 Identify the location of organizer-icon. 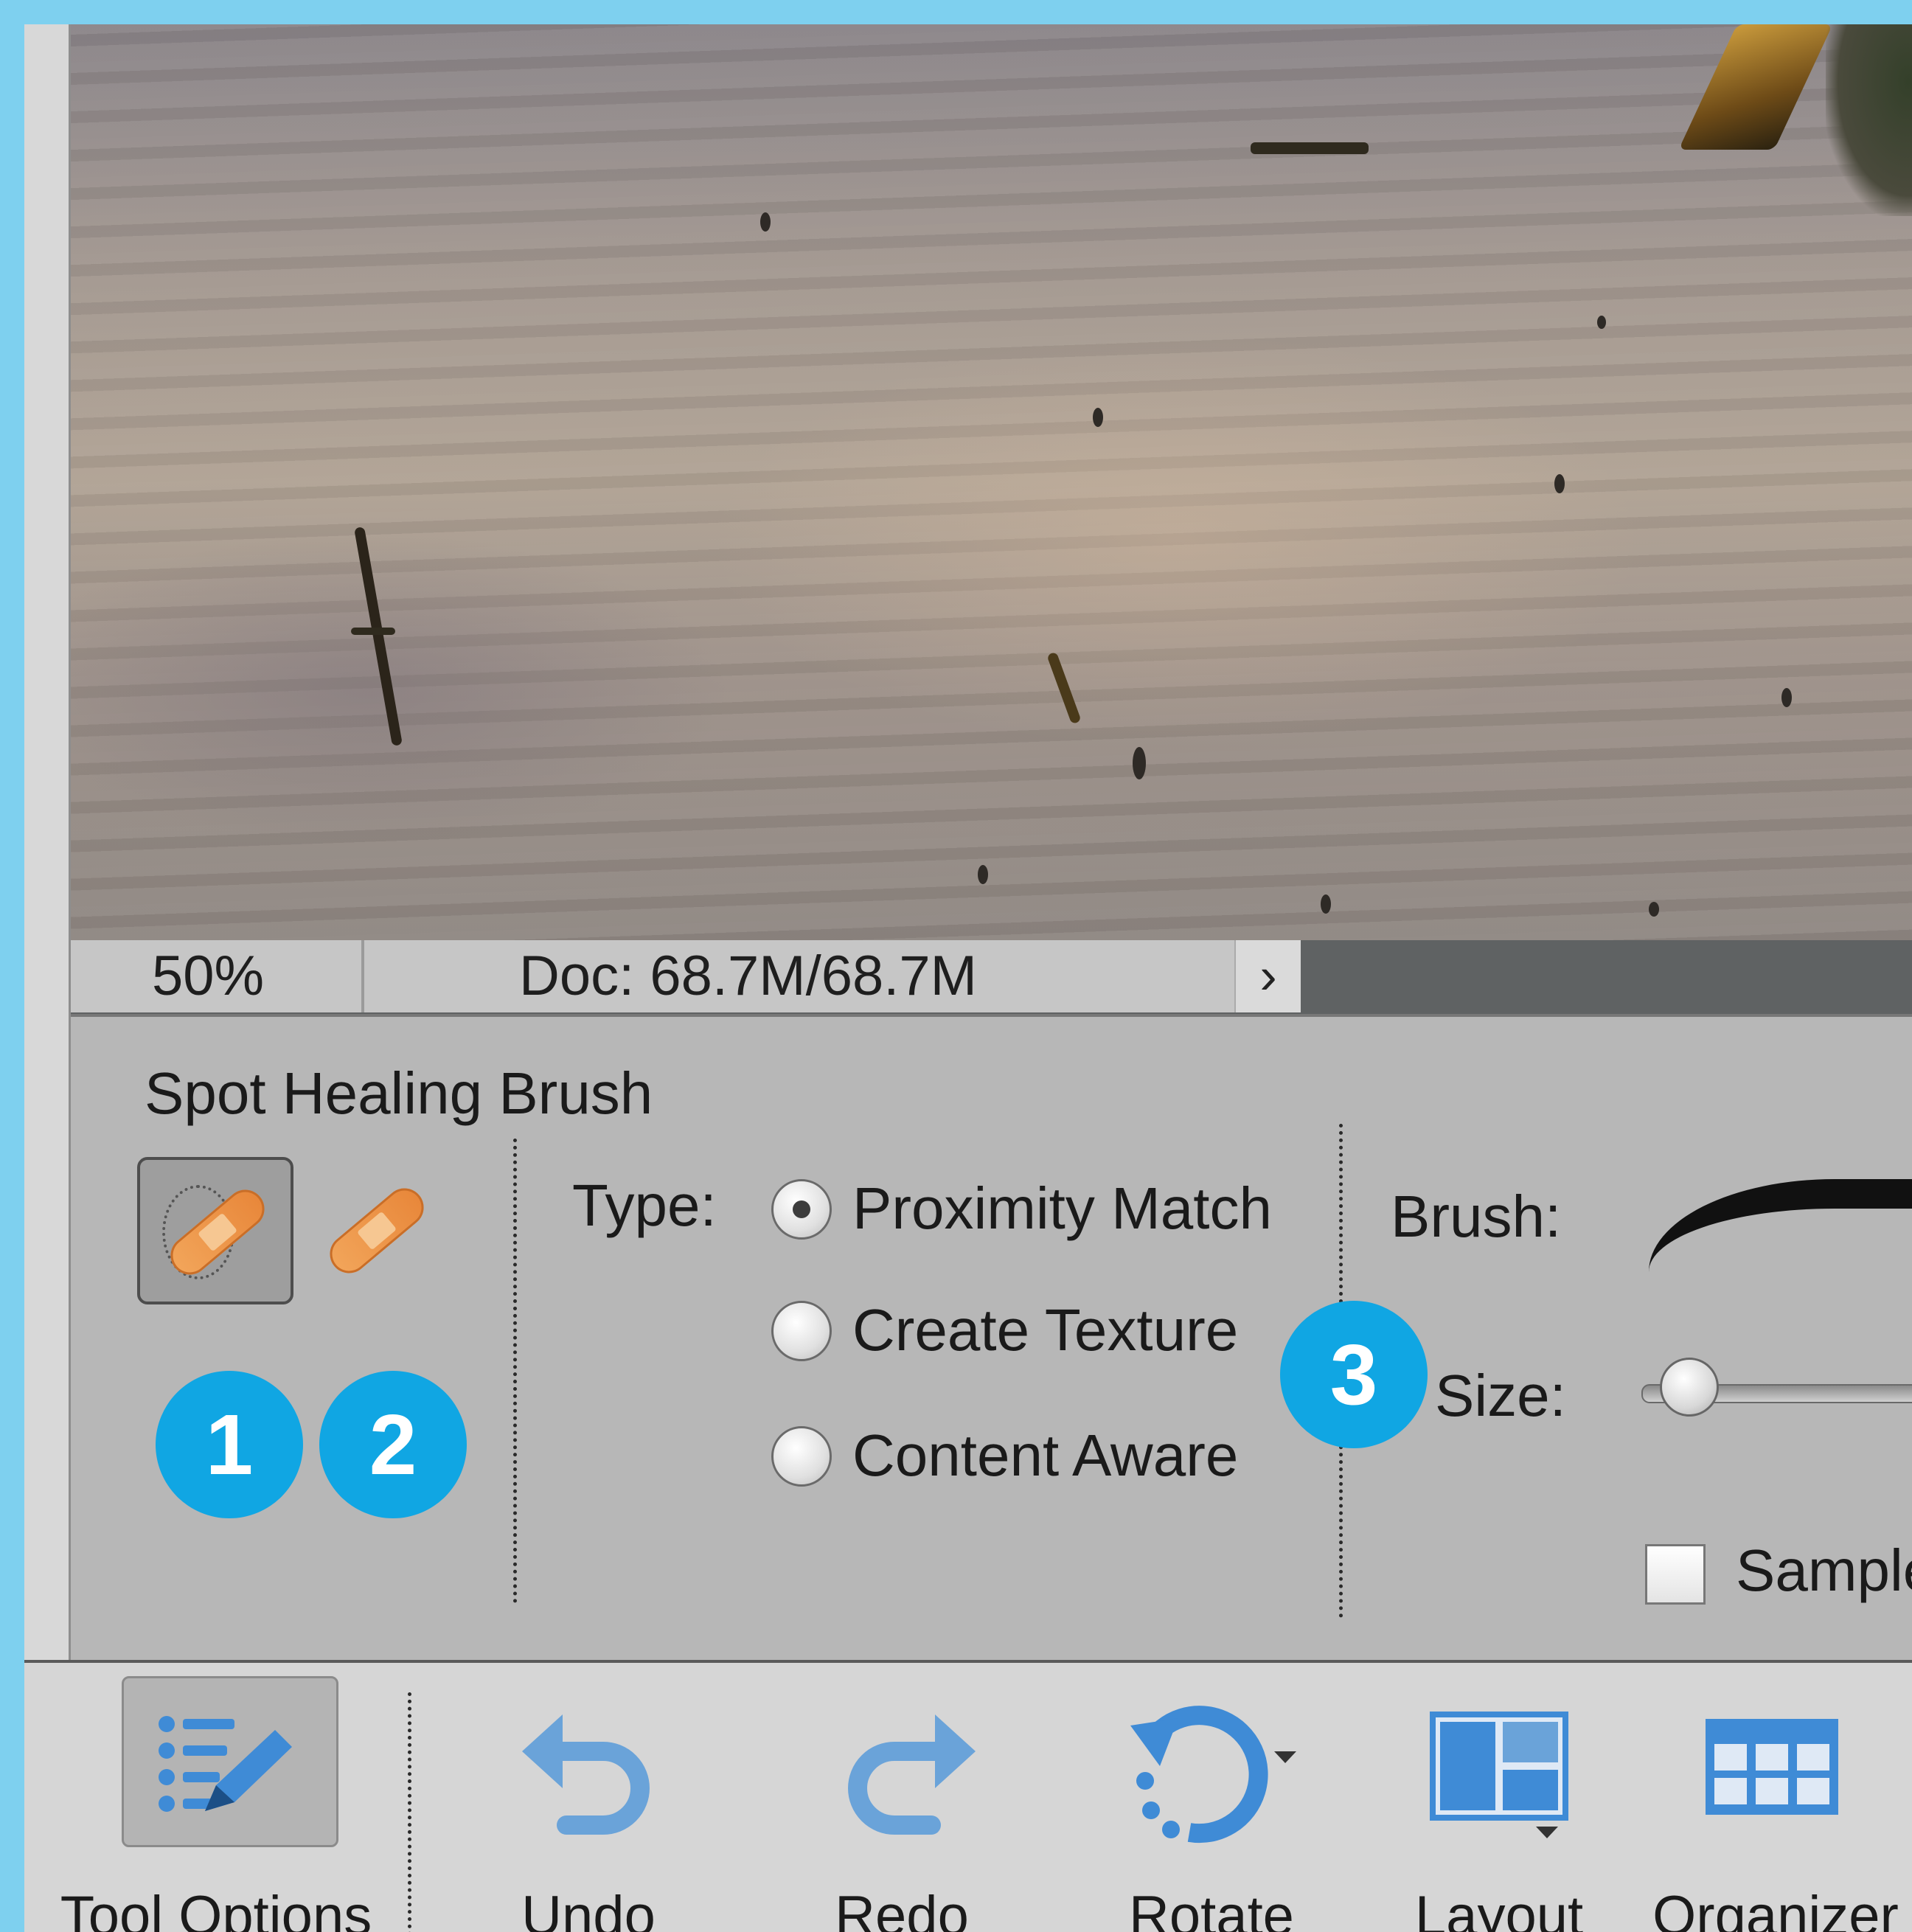
(1772, 1767).